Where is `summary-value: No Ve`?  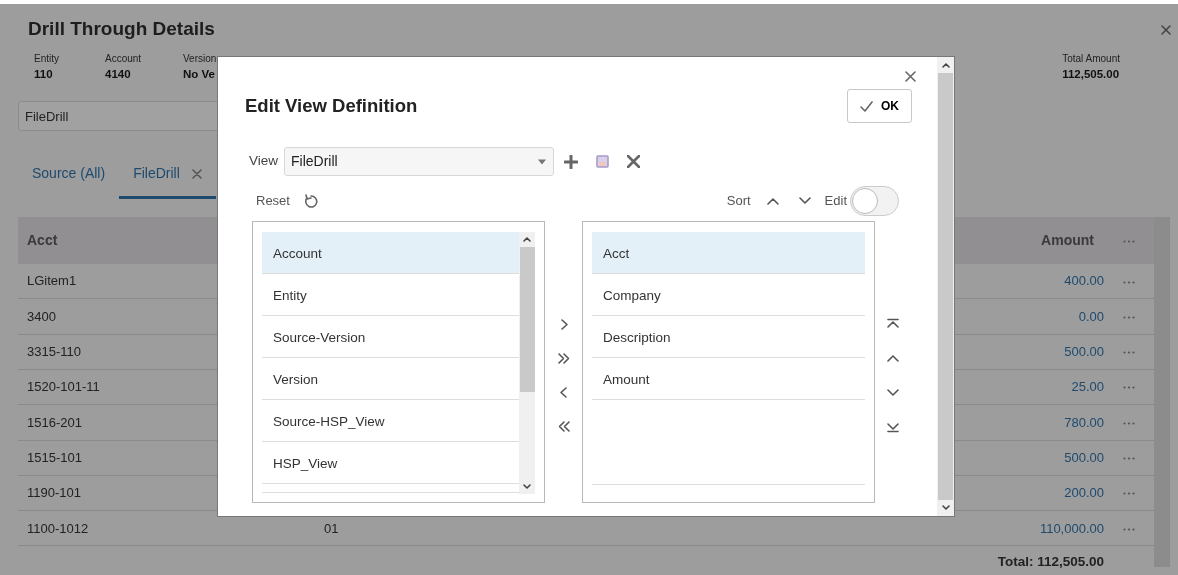 summary-value: No Ve is located at coordinates (199, 74).